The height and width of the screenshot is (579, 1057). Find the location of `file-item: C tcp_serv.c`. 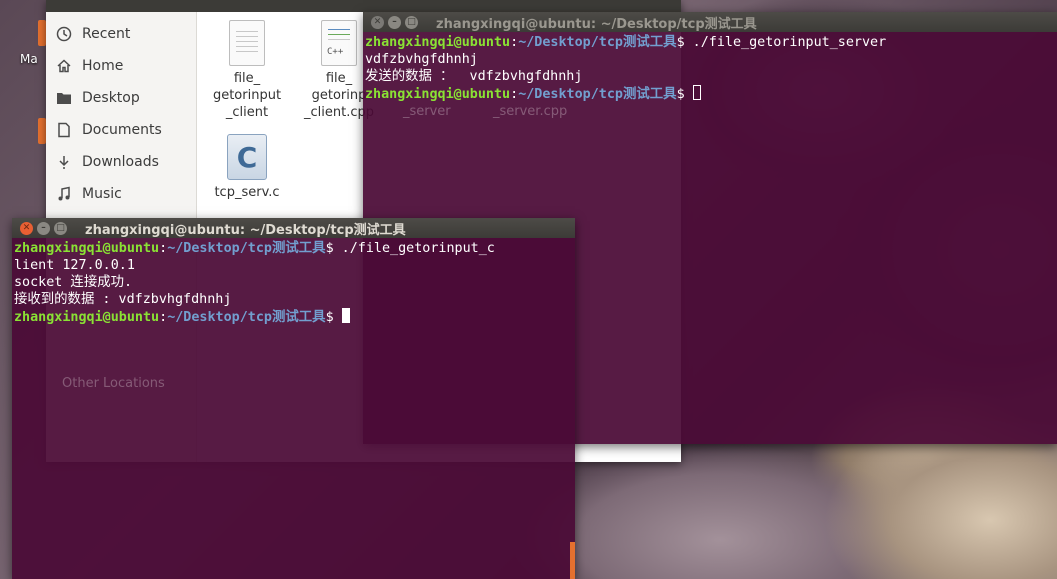

file-item: C tcp_serv.c is located at coordinates (247, 167).